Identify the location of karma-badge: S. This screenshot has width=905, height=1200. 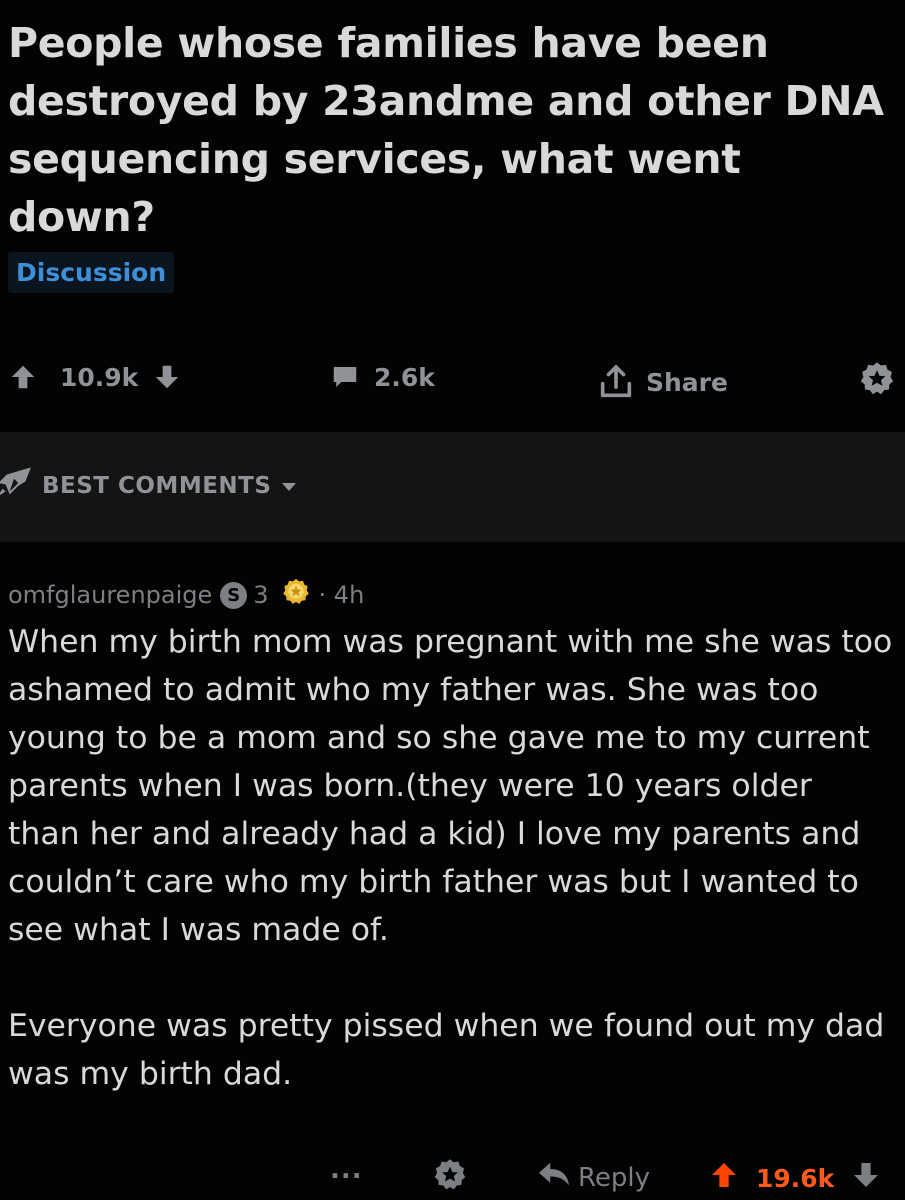
(234, 595).